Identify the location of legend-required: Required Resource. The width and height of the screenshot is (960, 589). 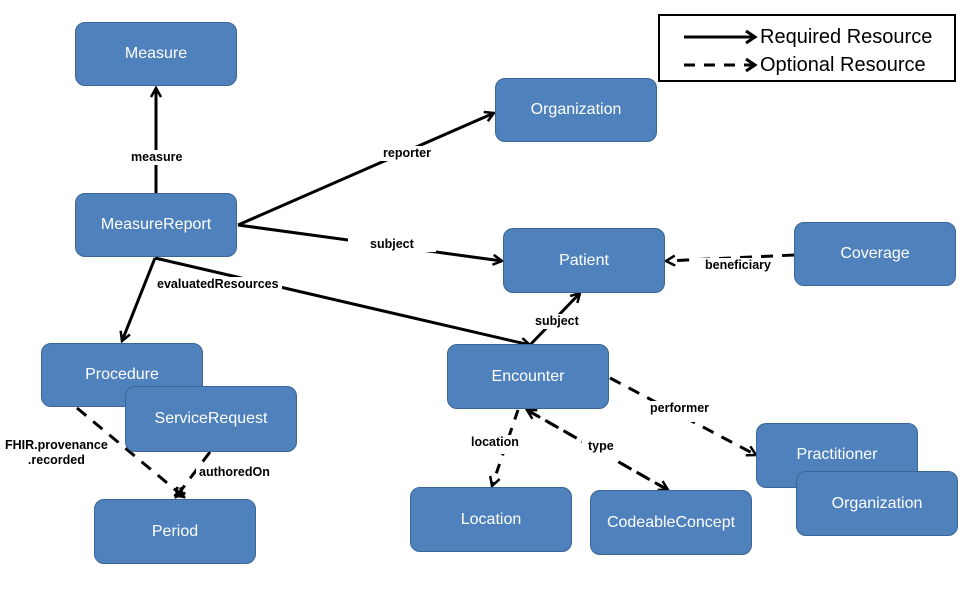
(807, 37).